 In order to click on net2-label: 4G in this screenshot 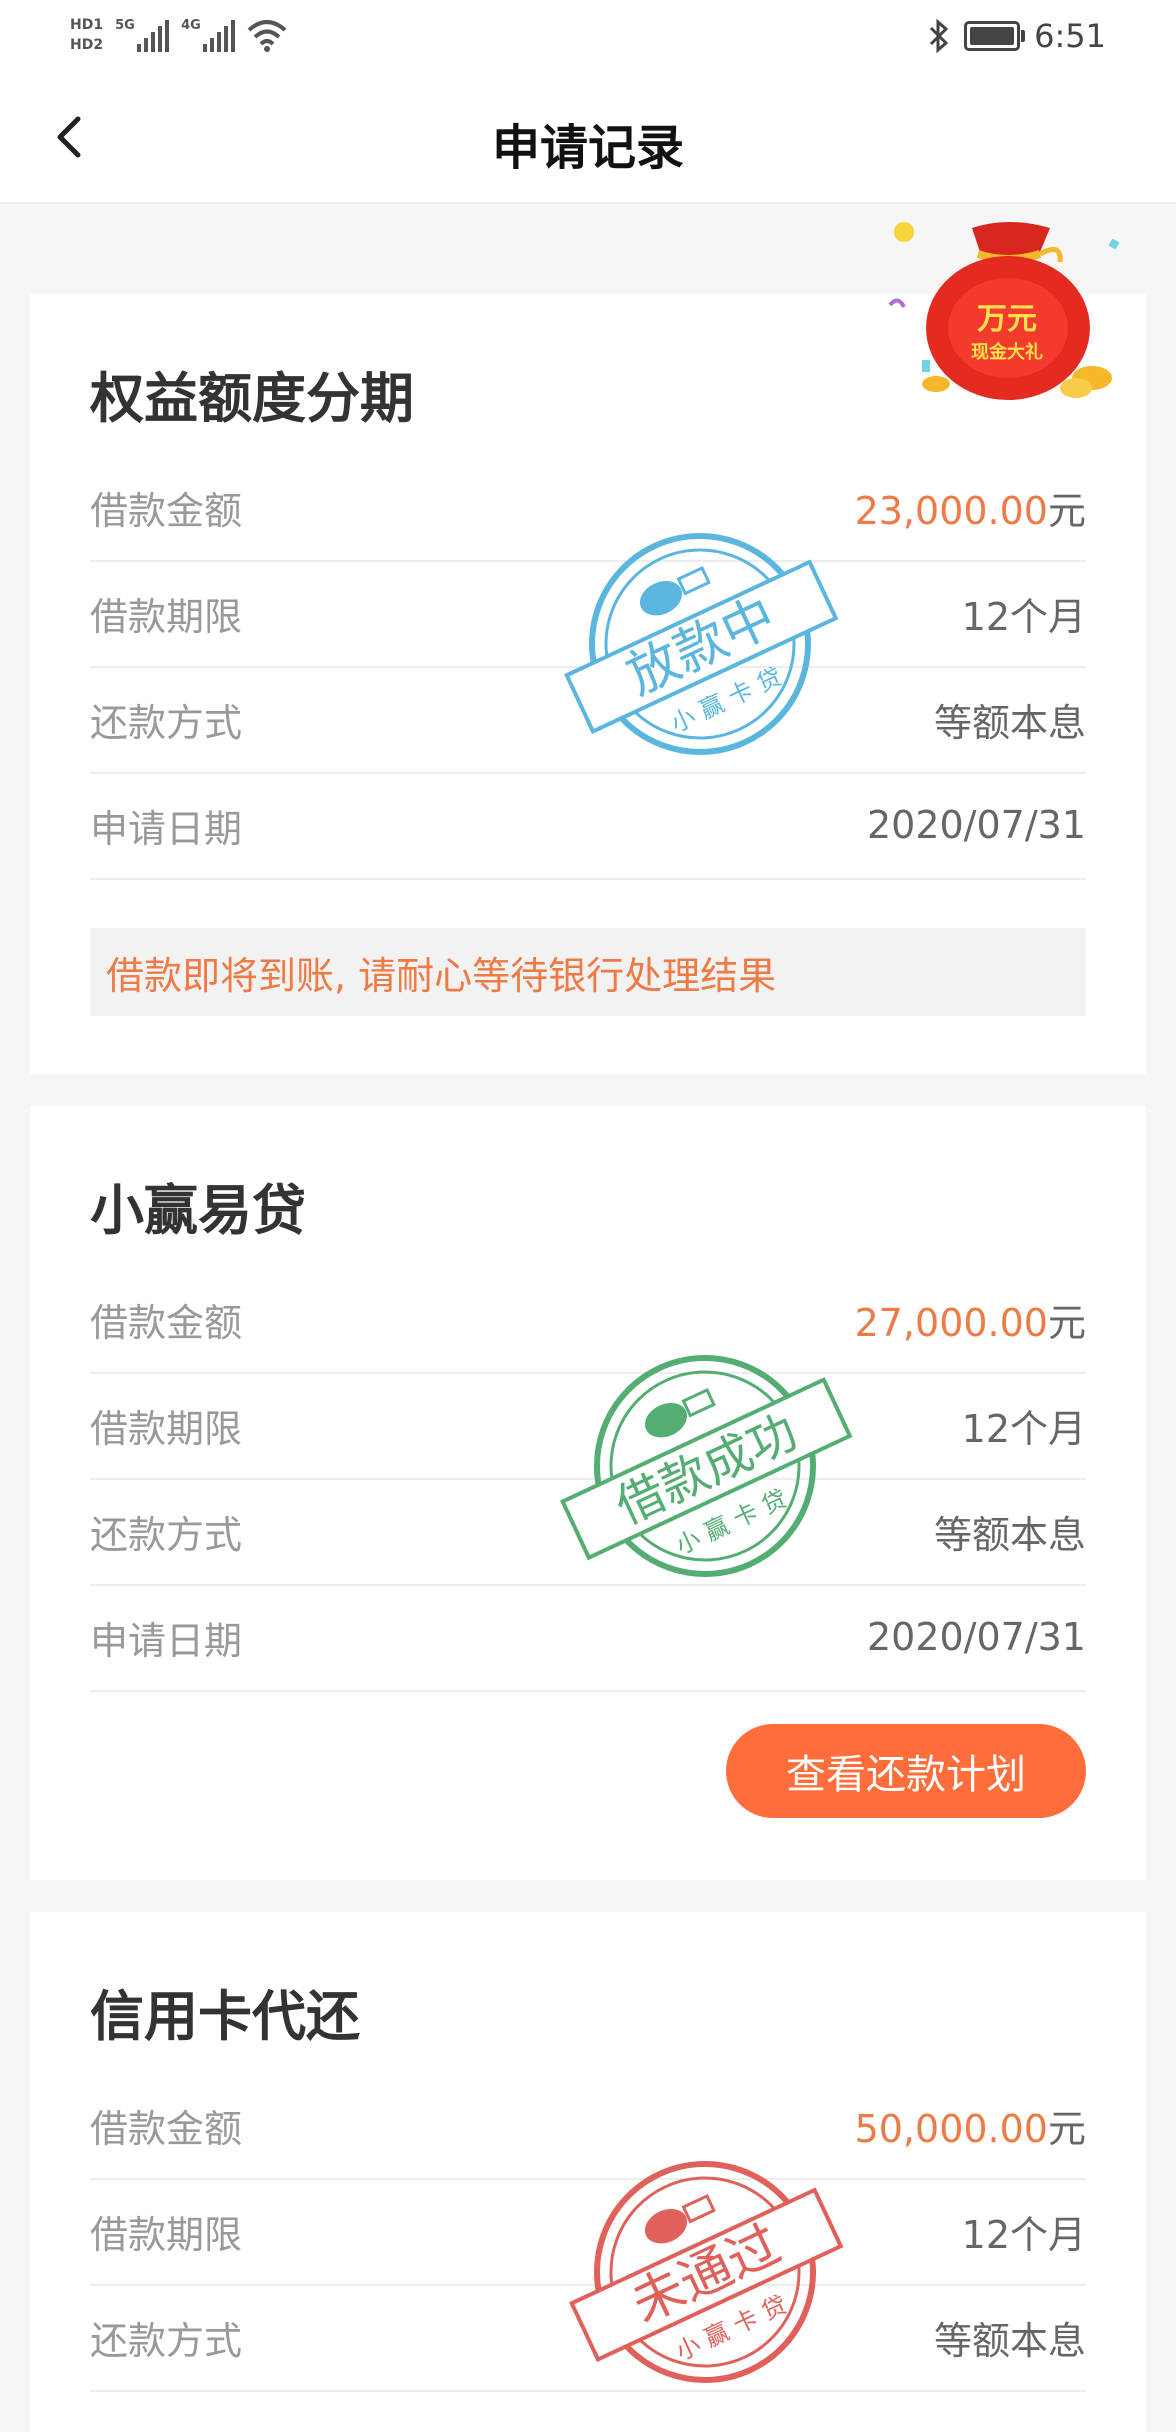, I will do `click(191, 25)`.